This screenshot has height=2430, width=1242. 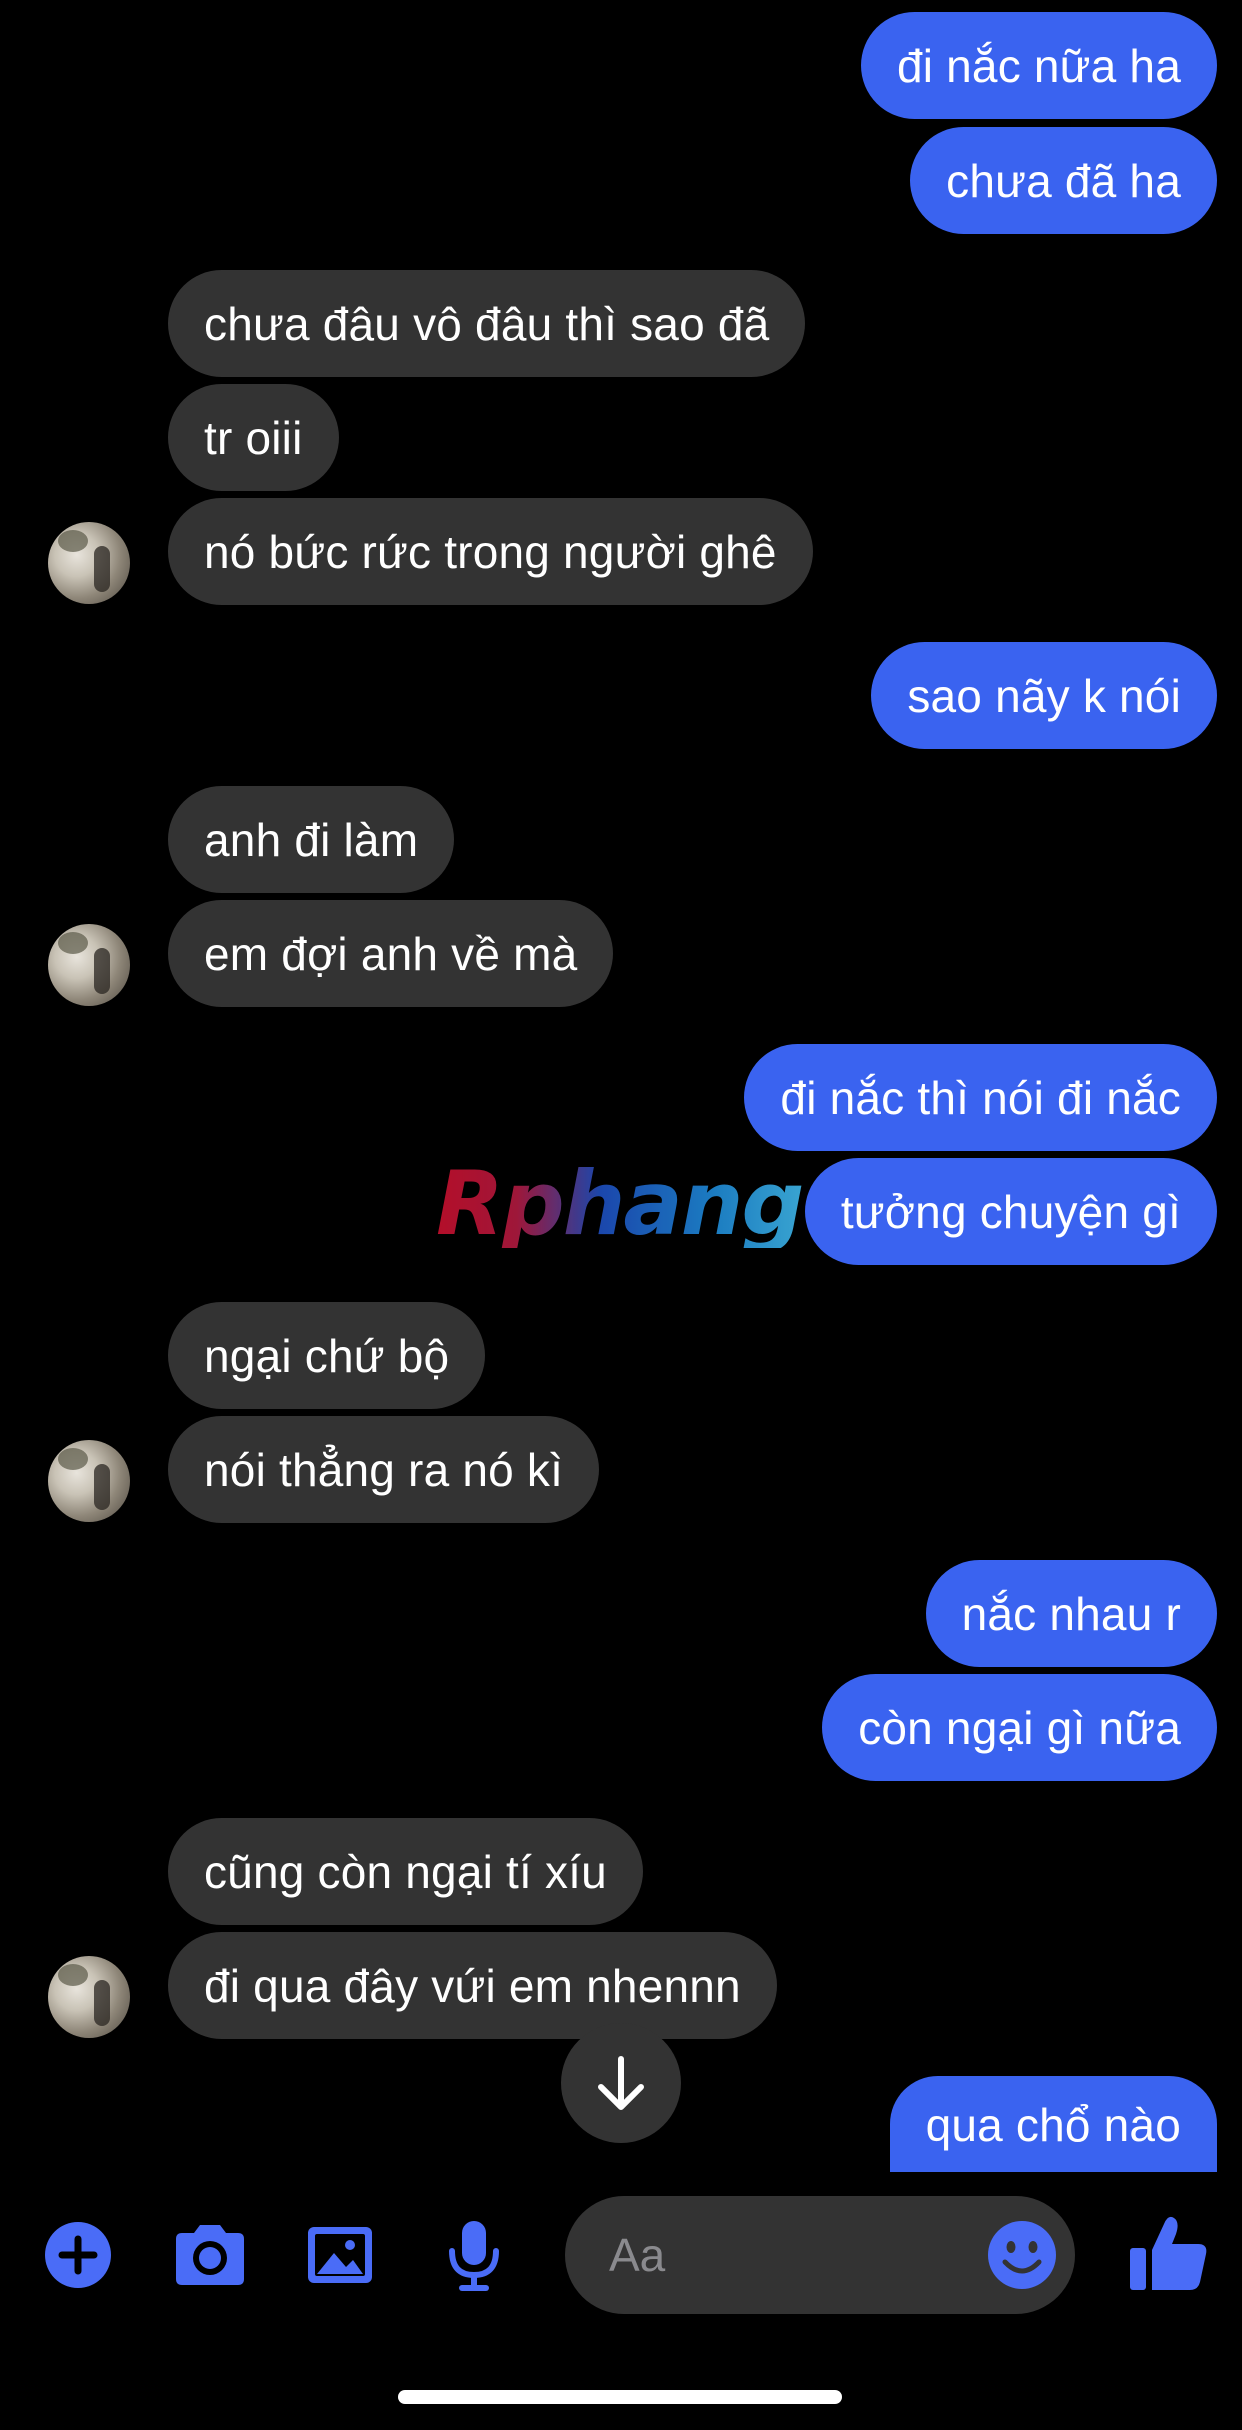 I want to click on sent-message: nắc nhau r, so click(x=1071, y=1613).